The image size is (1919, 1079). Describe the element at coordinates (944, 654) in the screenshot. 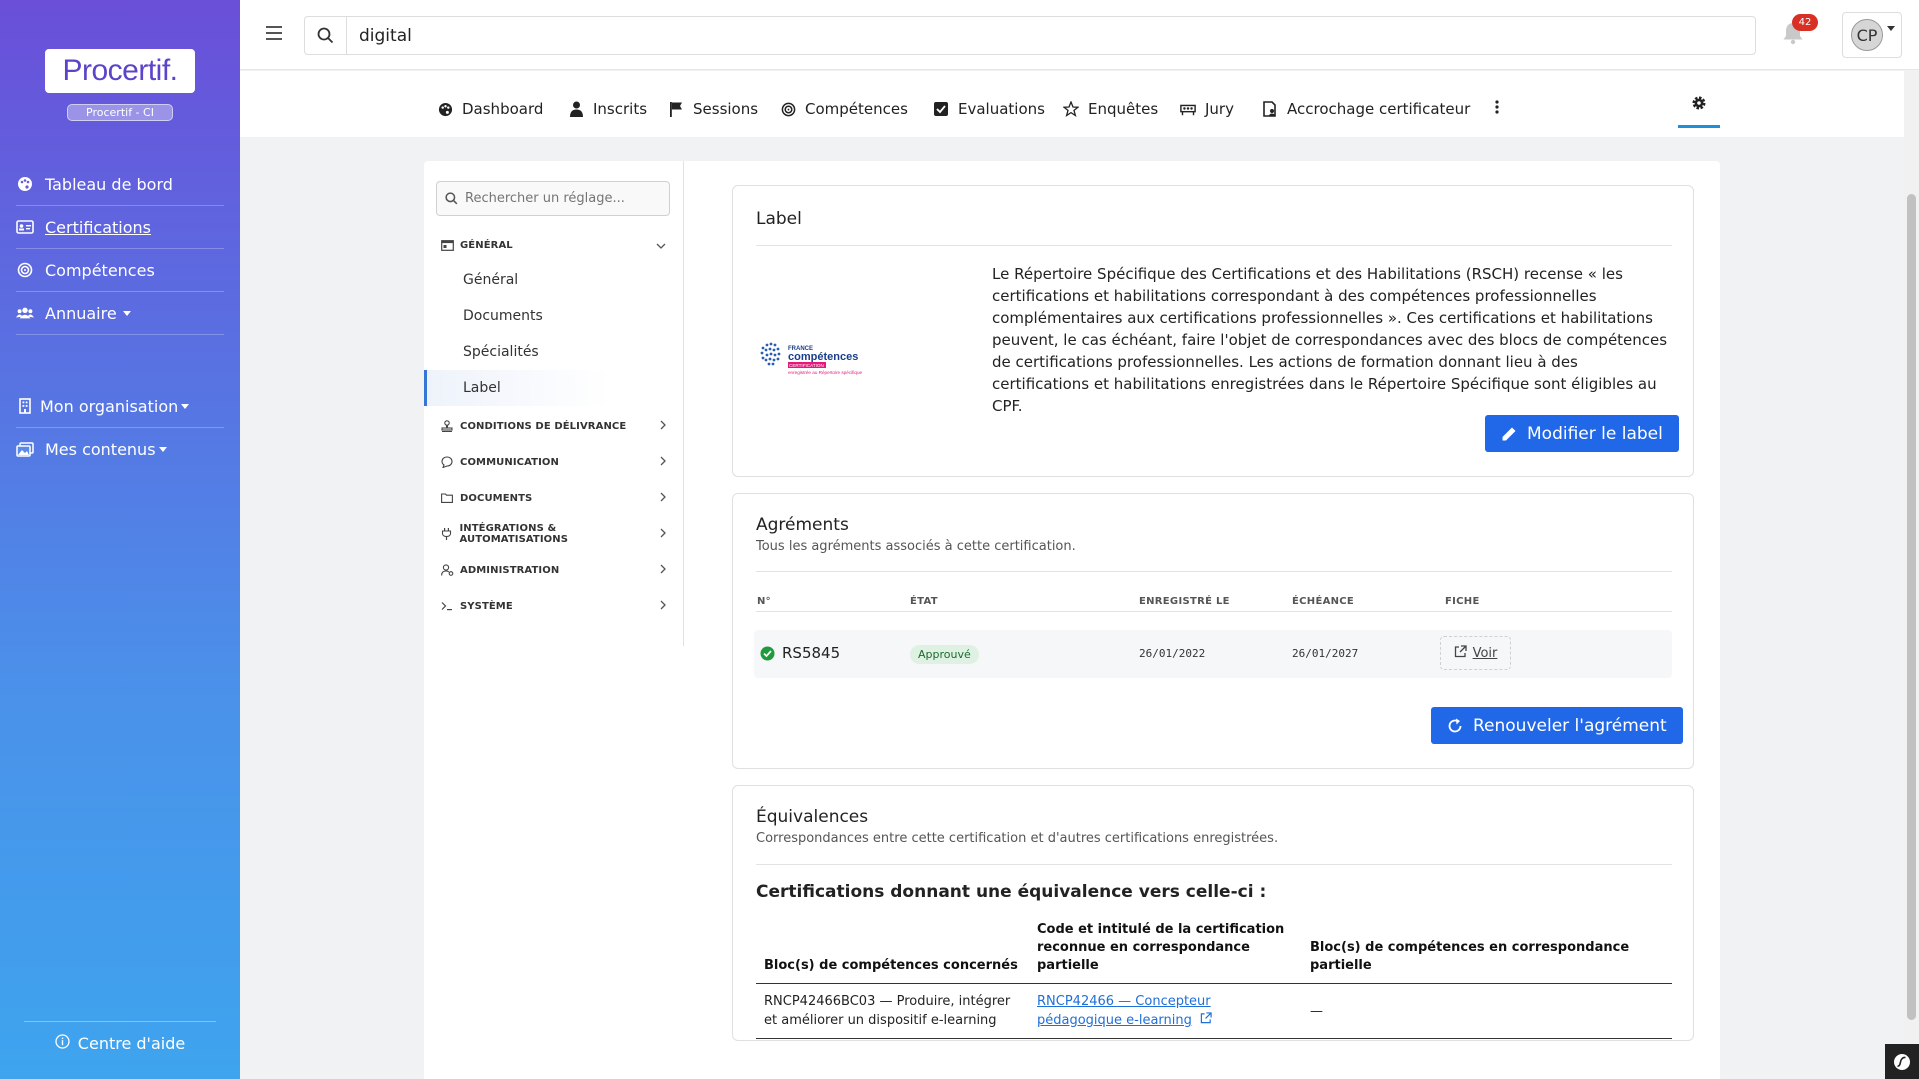

I see `status-badge: Approuvé` at that location.